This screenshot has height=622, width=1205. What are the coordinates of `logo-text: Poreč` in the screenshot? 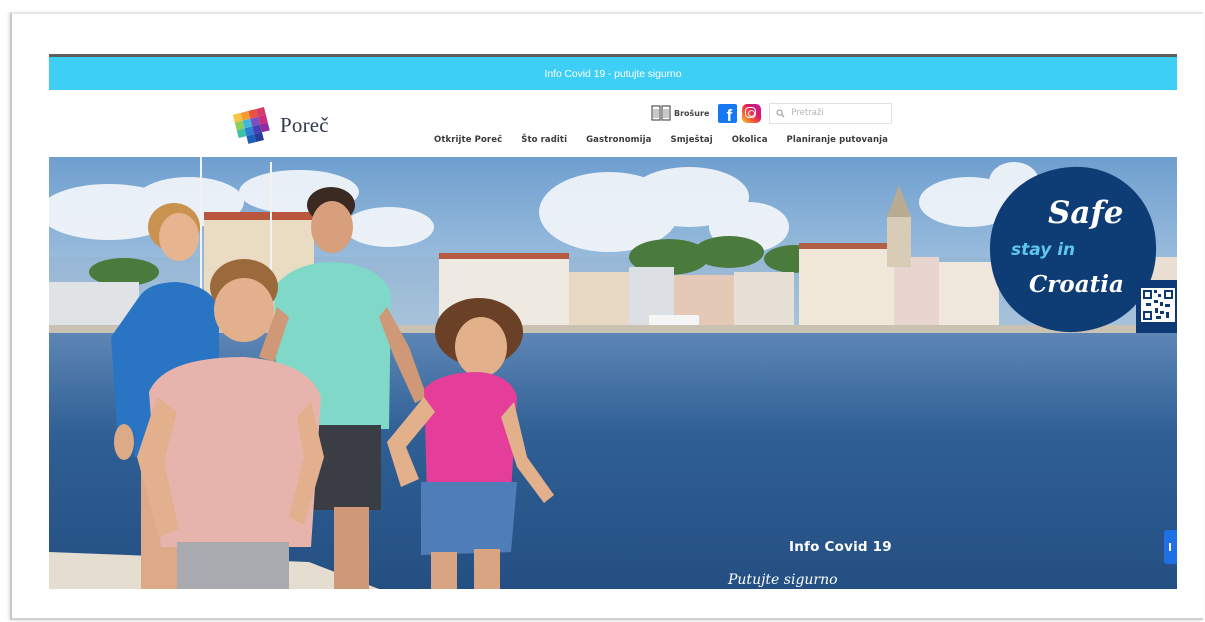 It's located at (304, 125).